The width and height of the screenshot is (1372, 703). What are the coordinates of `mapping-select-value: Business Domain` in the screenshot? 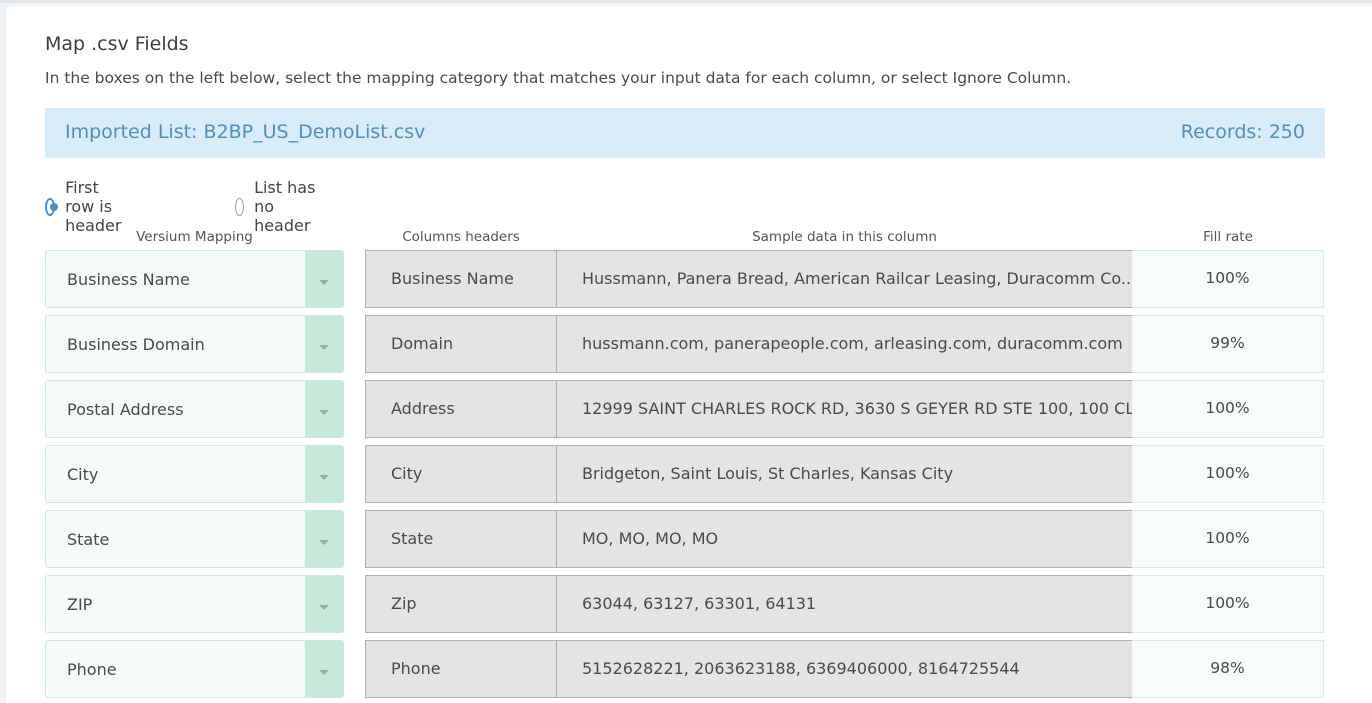 It's located at (136, 344).